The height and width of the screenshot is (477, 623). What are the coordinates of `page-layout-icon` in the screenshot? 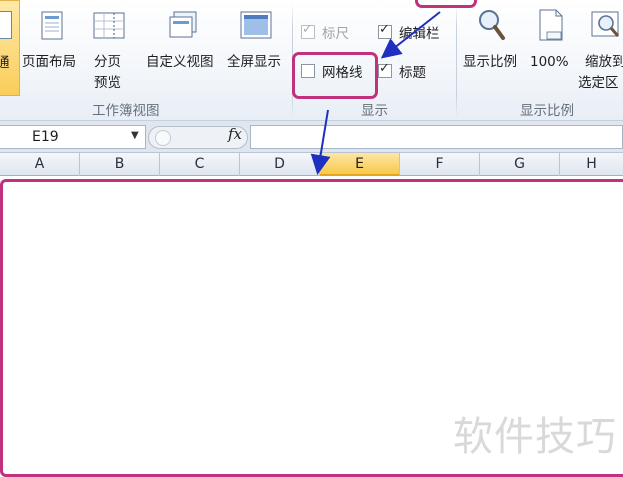 It's located at (52, 25).